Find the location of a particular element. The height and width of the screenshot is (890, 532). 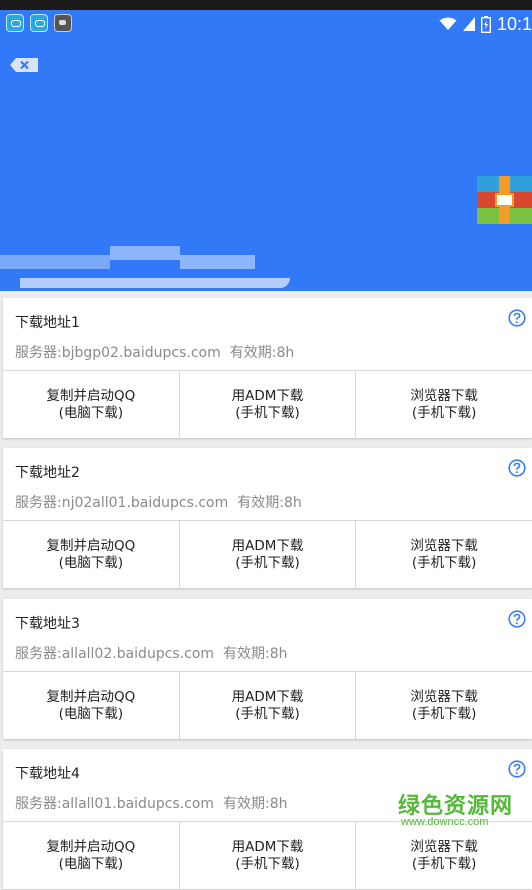

server-address: 服务器:nj02all01.baidupcs.com is located at coordinates (122, 503).